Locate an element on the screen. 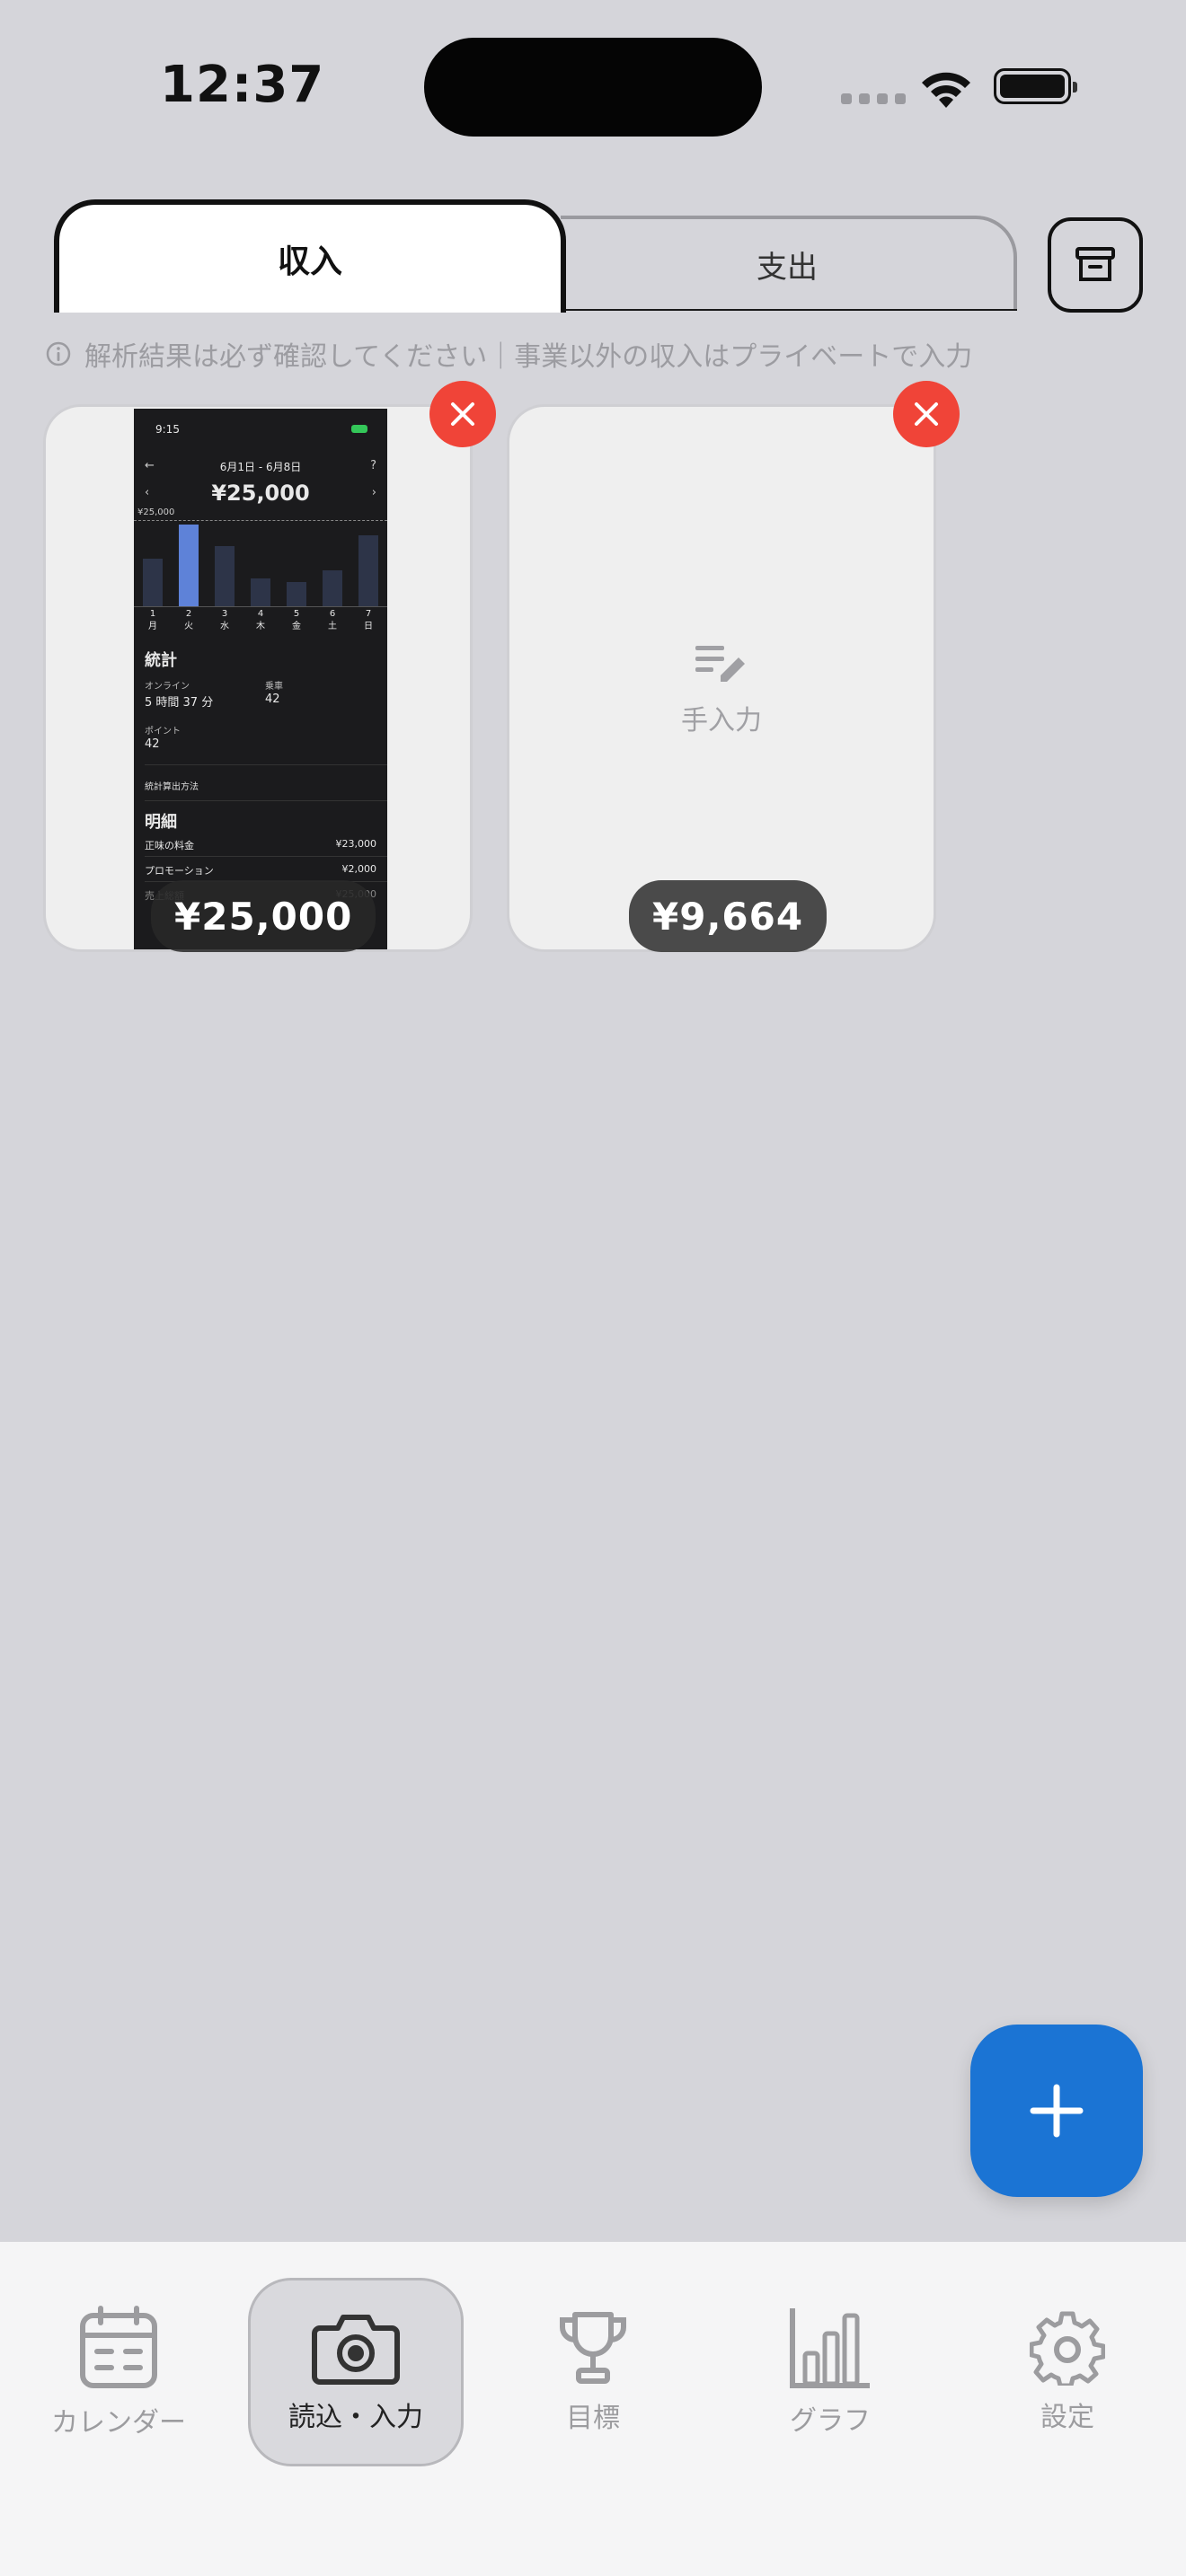 This screenshot has height=2576, width=1186. camera-icon is located at coordinates (356, 2350).